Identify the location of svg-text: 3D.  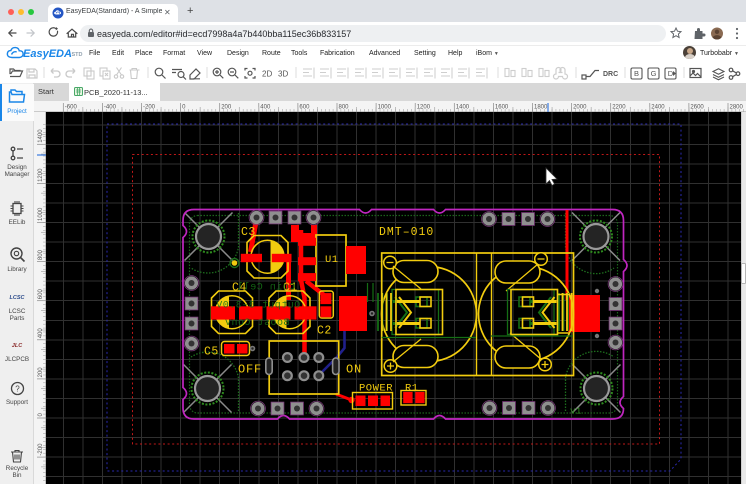
(283, 74).